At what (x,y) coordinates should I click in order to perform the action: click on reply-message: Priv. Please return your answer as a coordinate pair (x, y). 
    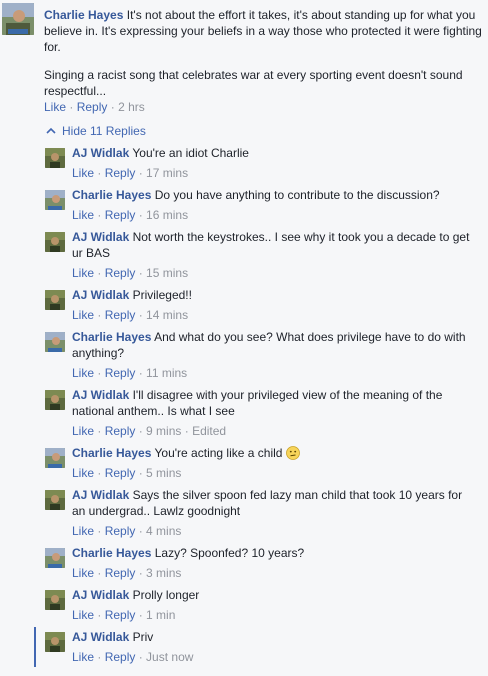
    Looking at the image, I should click on (143, 637).